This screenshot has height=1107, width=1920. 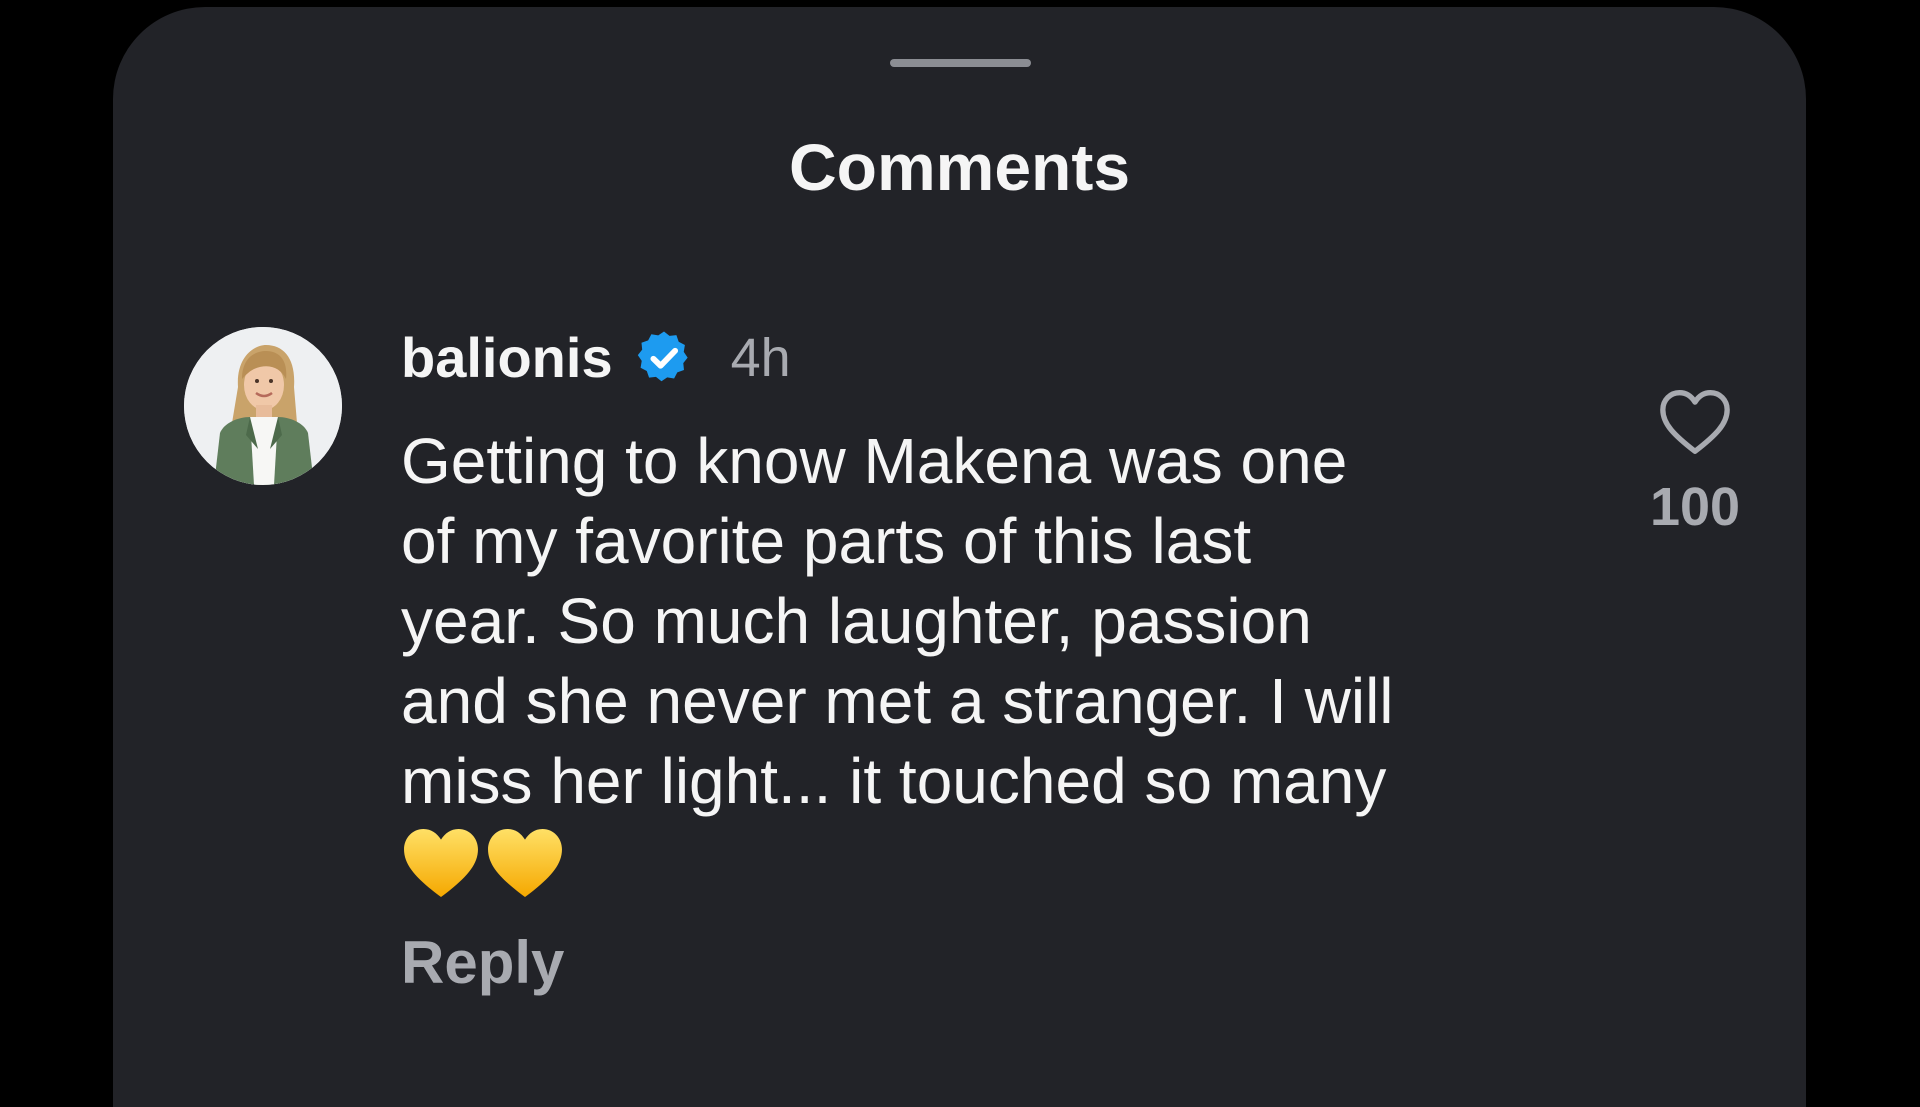 What do you see at coordinates (1695, 422) in the screenshot?
I see `heart-outline-icon` at bounding box center [1695, 422].